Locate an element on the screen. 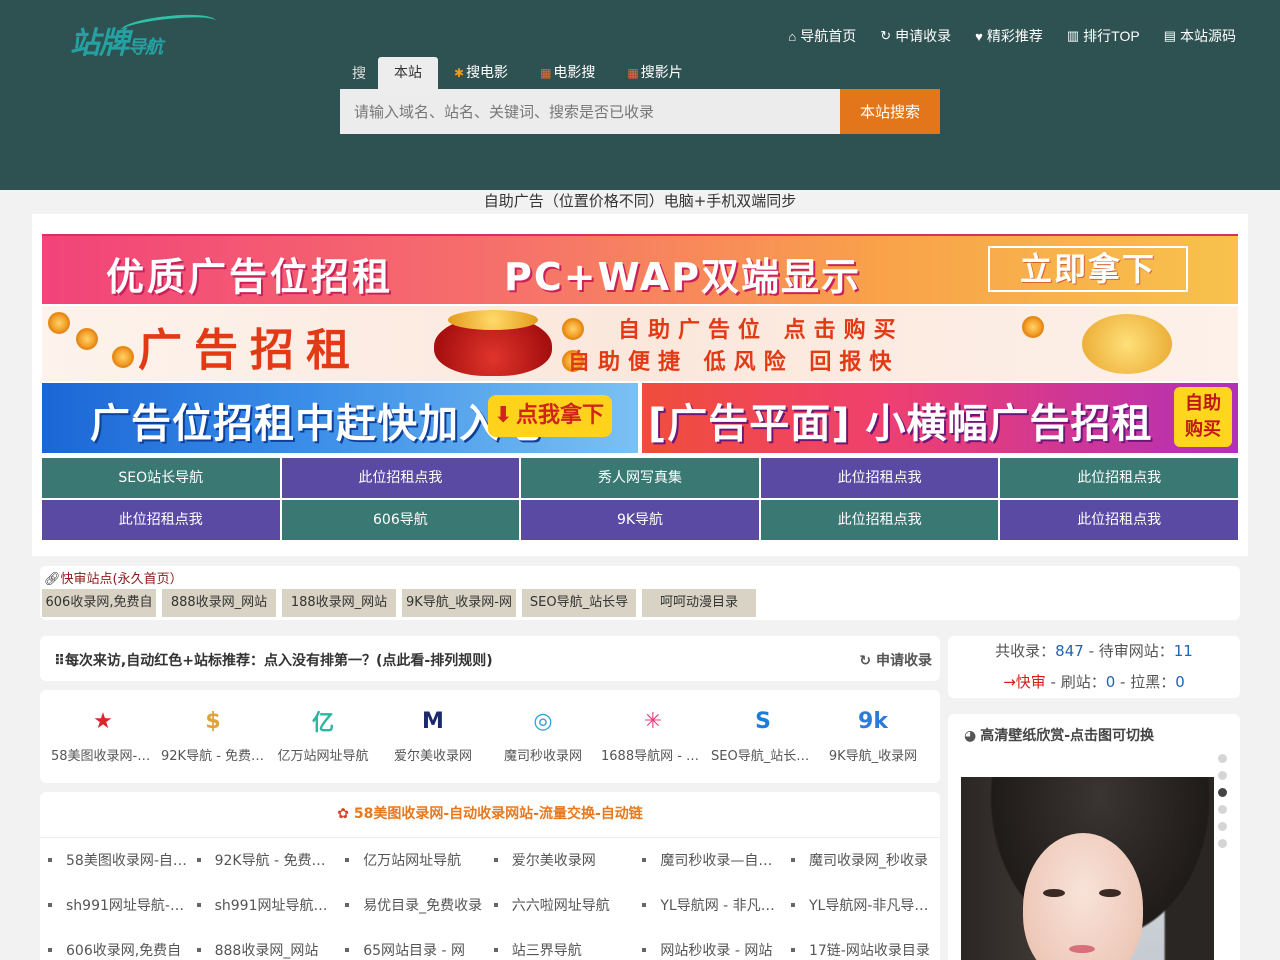  wallpaper-image is located at coordinates (1087, 868).